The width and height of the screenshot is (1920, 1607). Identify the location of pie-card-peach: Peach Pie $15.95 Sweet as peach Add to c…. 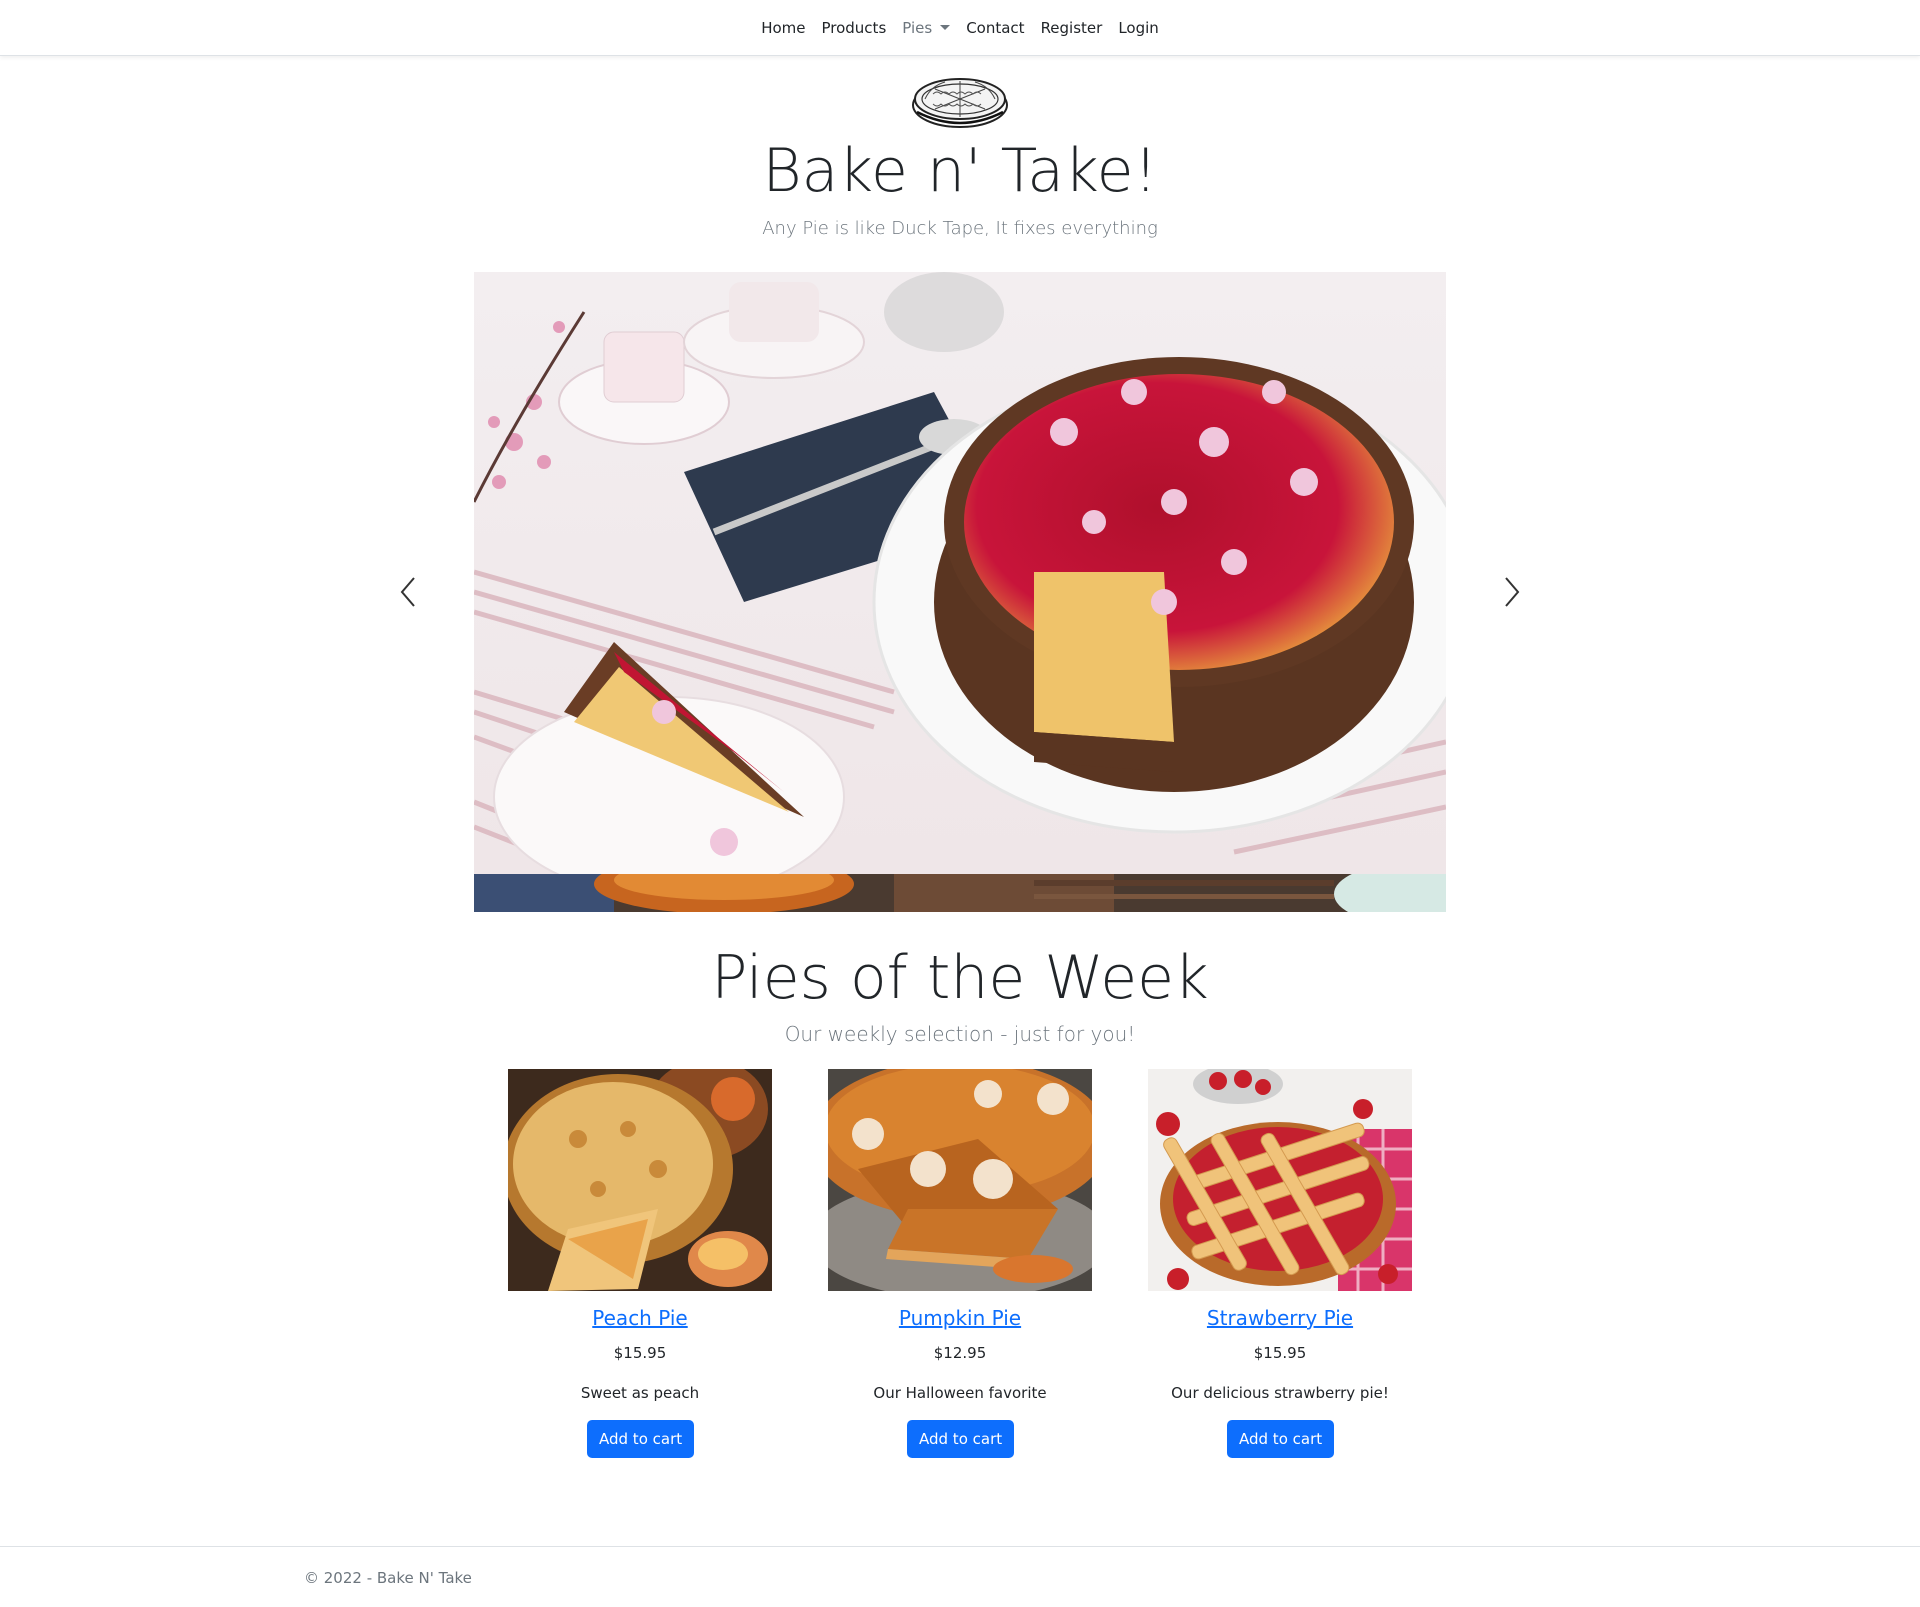
(640, 1269).